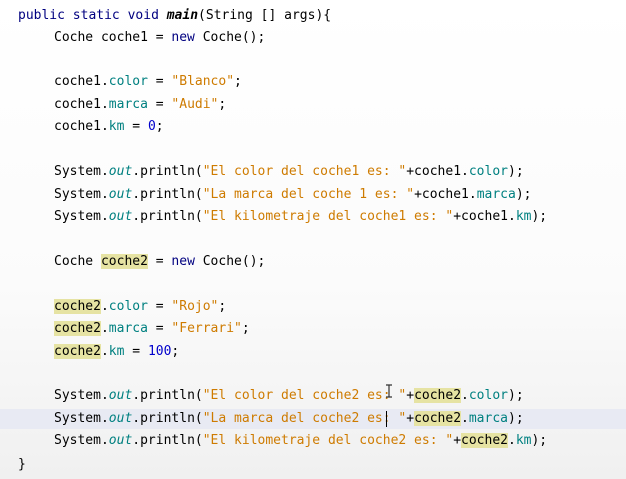 The width and height of the screenshot is (626, 479). What do you see at coordinates (174, 16) in the screenshot?
I see `code-line-text: public static void main(String [] args){` at bounding box center [174, 16].